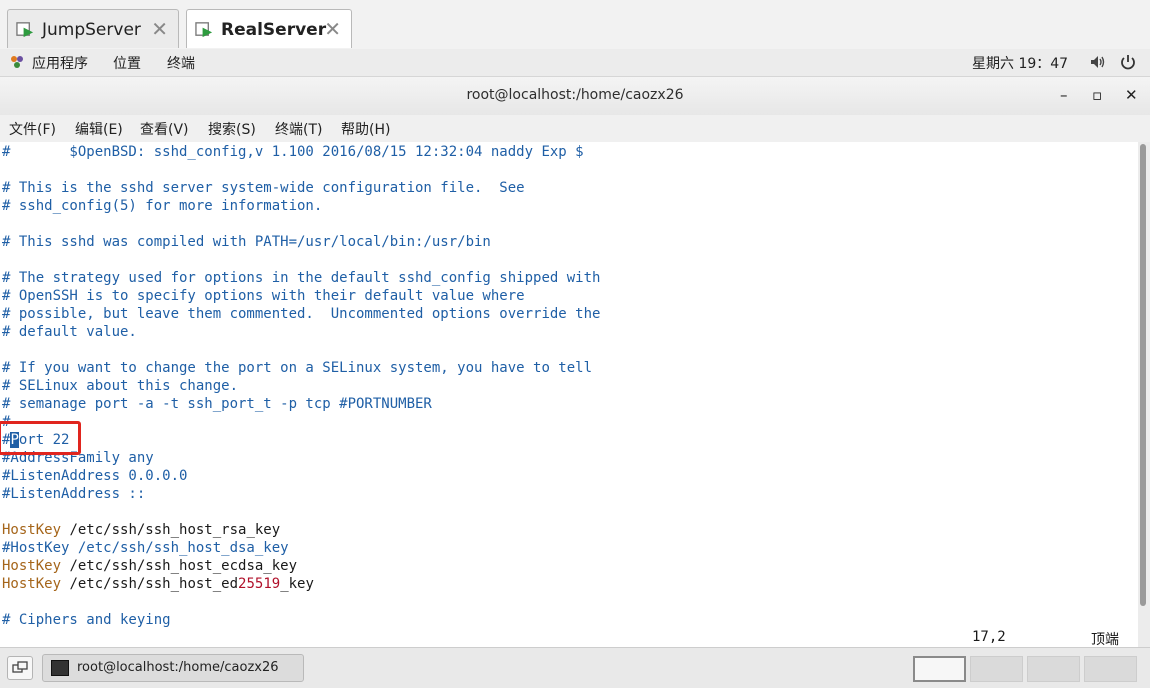  What do you see at coordinates (145, 548) in the screenshot?
I see `line-23: #HostKey /etc/ssh/ssh_host_dsa_key` at bounding box center [145, 548].